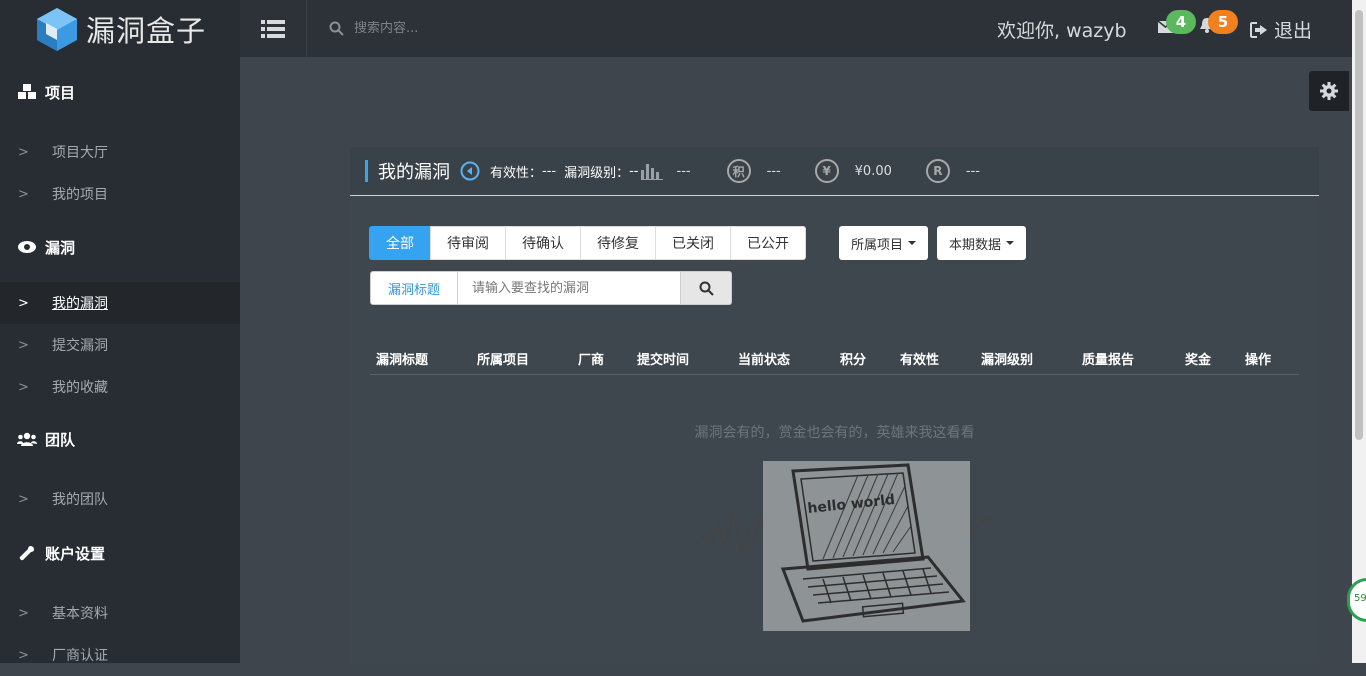 This screenshot has width=1366, height=676. What do you see at coordinates (120, 655) in the screenshot?
I see `sidebar-item-vendor-cert: > 厂商认证` at bounding box center [120, 655].